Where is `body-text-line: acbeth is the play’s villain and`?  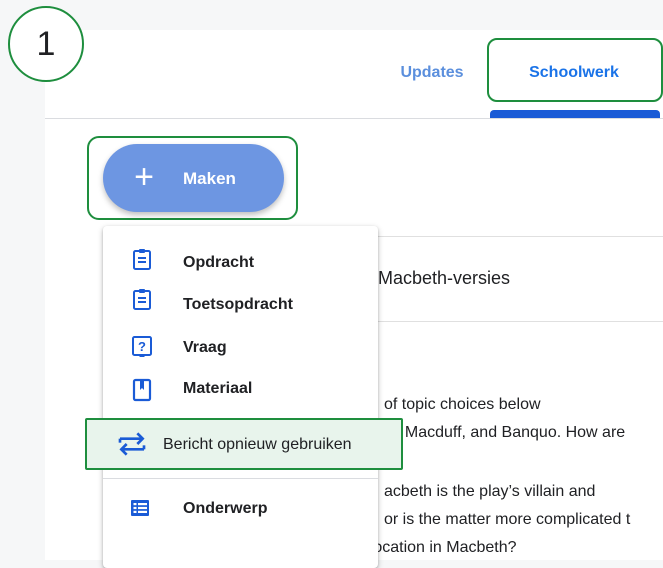
body-text-line: acbeth is the play’s villain and is located at coordinates (490, 491).